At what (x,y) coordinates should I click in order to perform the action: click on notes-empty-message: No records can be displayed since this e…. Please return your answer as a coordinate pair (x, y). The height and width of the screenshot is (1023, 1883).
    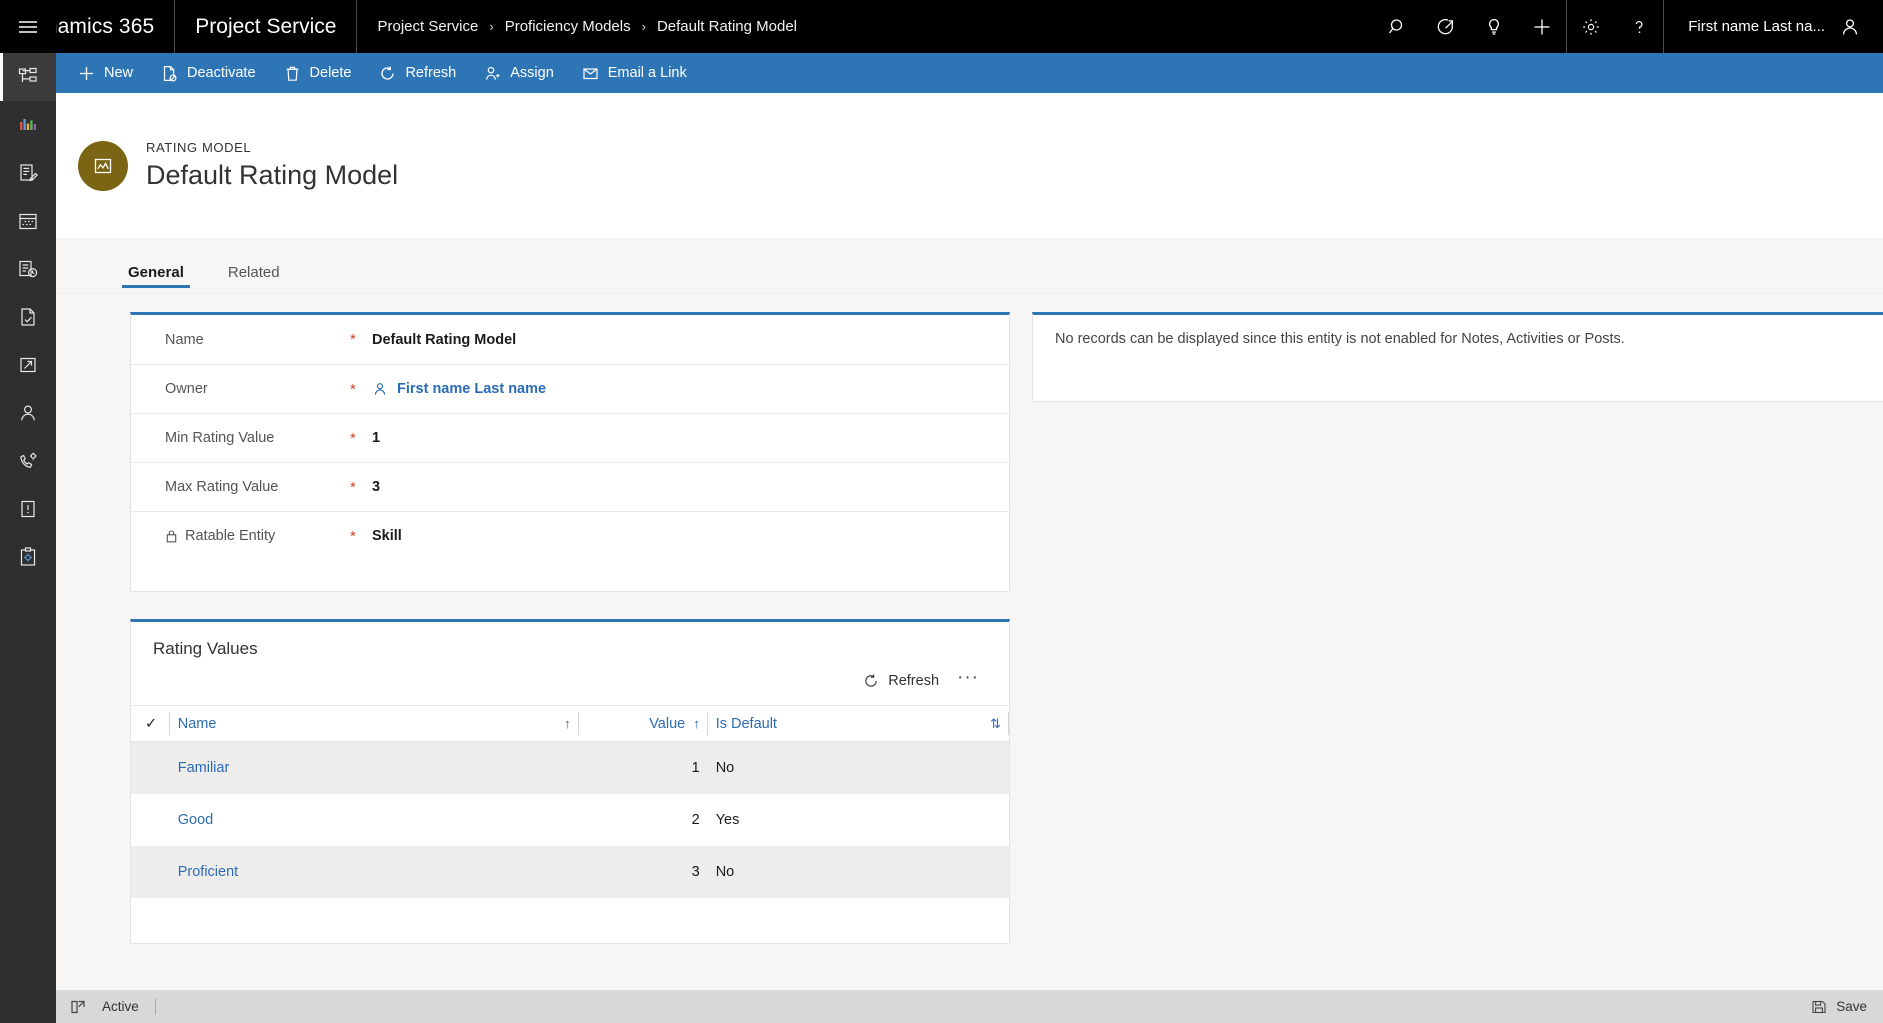
    Looking at the image, I should click on (1340, 339).